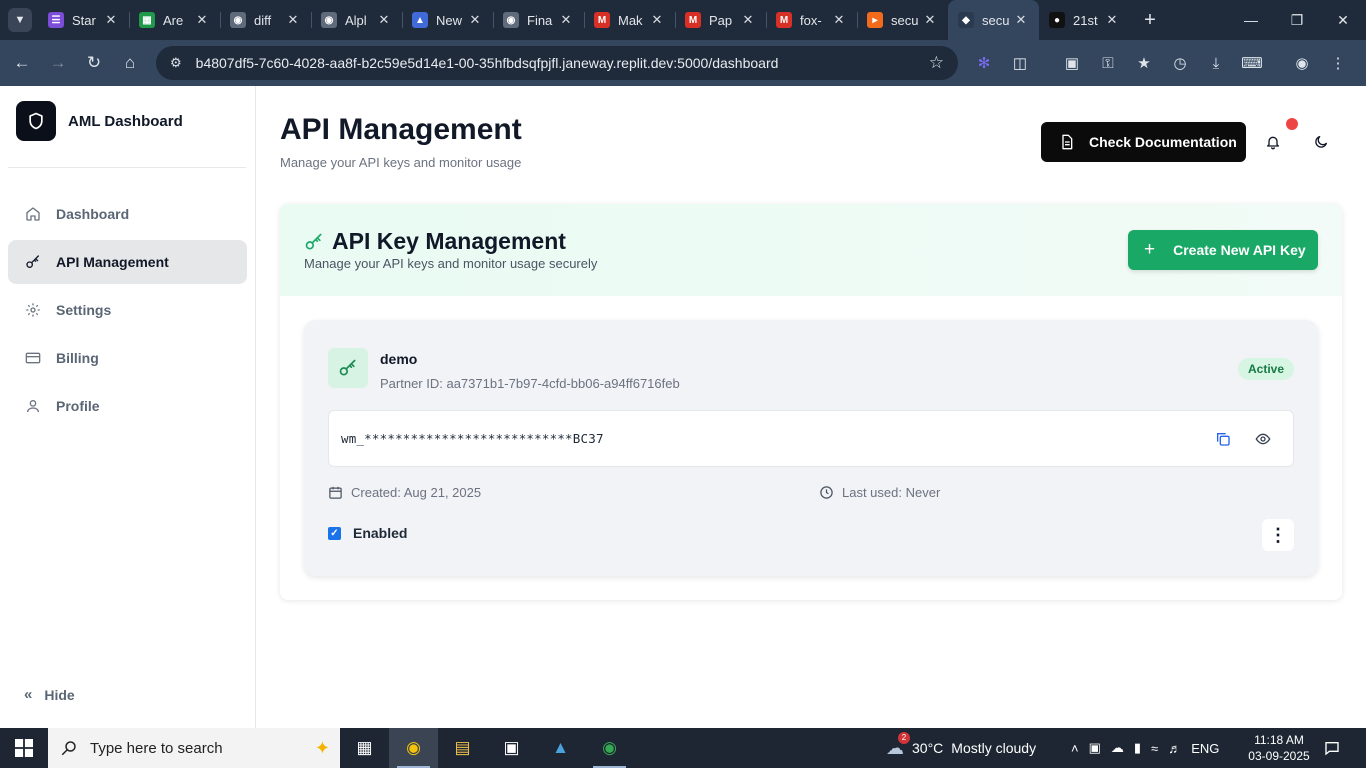 This screenshot has width=1366, height=768. Describe the element at coordinates (1143, 142) in the screenshot. I see `check-documentation-button: Check Documentation` at that location.